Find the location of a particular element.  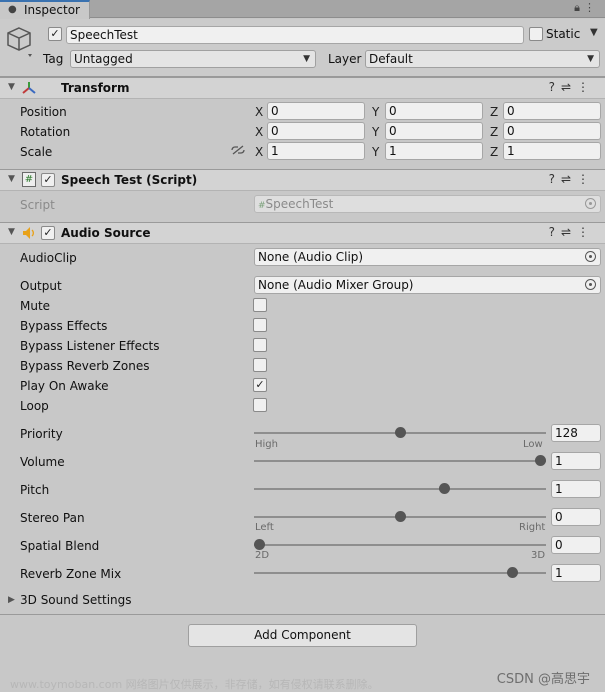

divider is located at coordinates (302, 614).